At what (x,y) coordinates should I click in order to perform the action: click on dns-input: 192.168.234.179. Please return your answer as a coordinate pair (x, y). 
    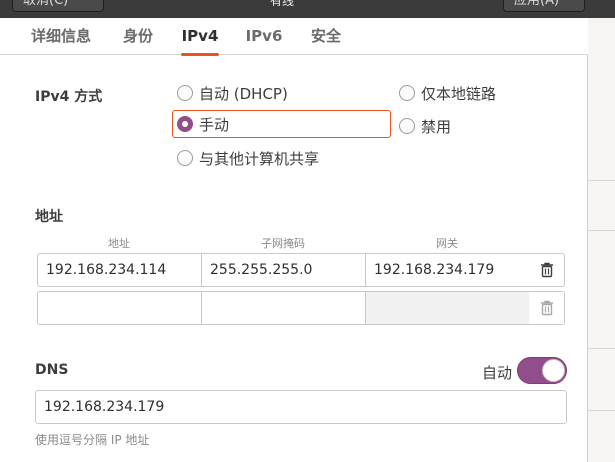
    Looking at the image, I should click on (301, 407).